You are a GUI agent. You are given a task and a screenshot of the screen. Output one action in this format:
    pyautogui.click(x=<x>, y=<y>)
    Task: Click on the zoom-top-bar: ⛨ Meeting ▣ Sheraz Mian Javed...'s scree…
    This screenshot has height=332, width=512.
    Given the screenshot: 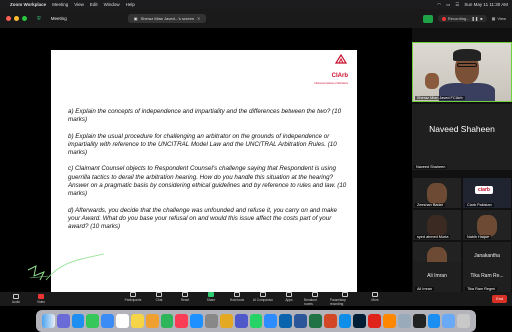 What is the action you would take?
    pyautogui.click(x=256, y=18)
    